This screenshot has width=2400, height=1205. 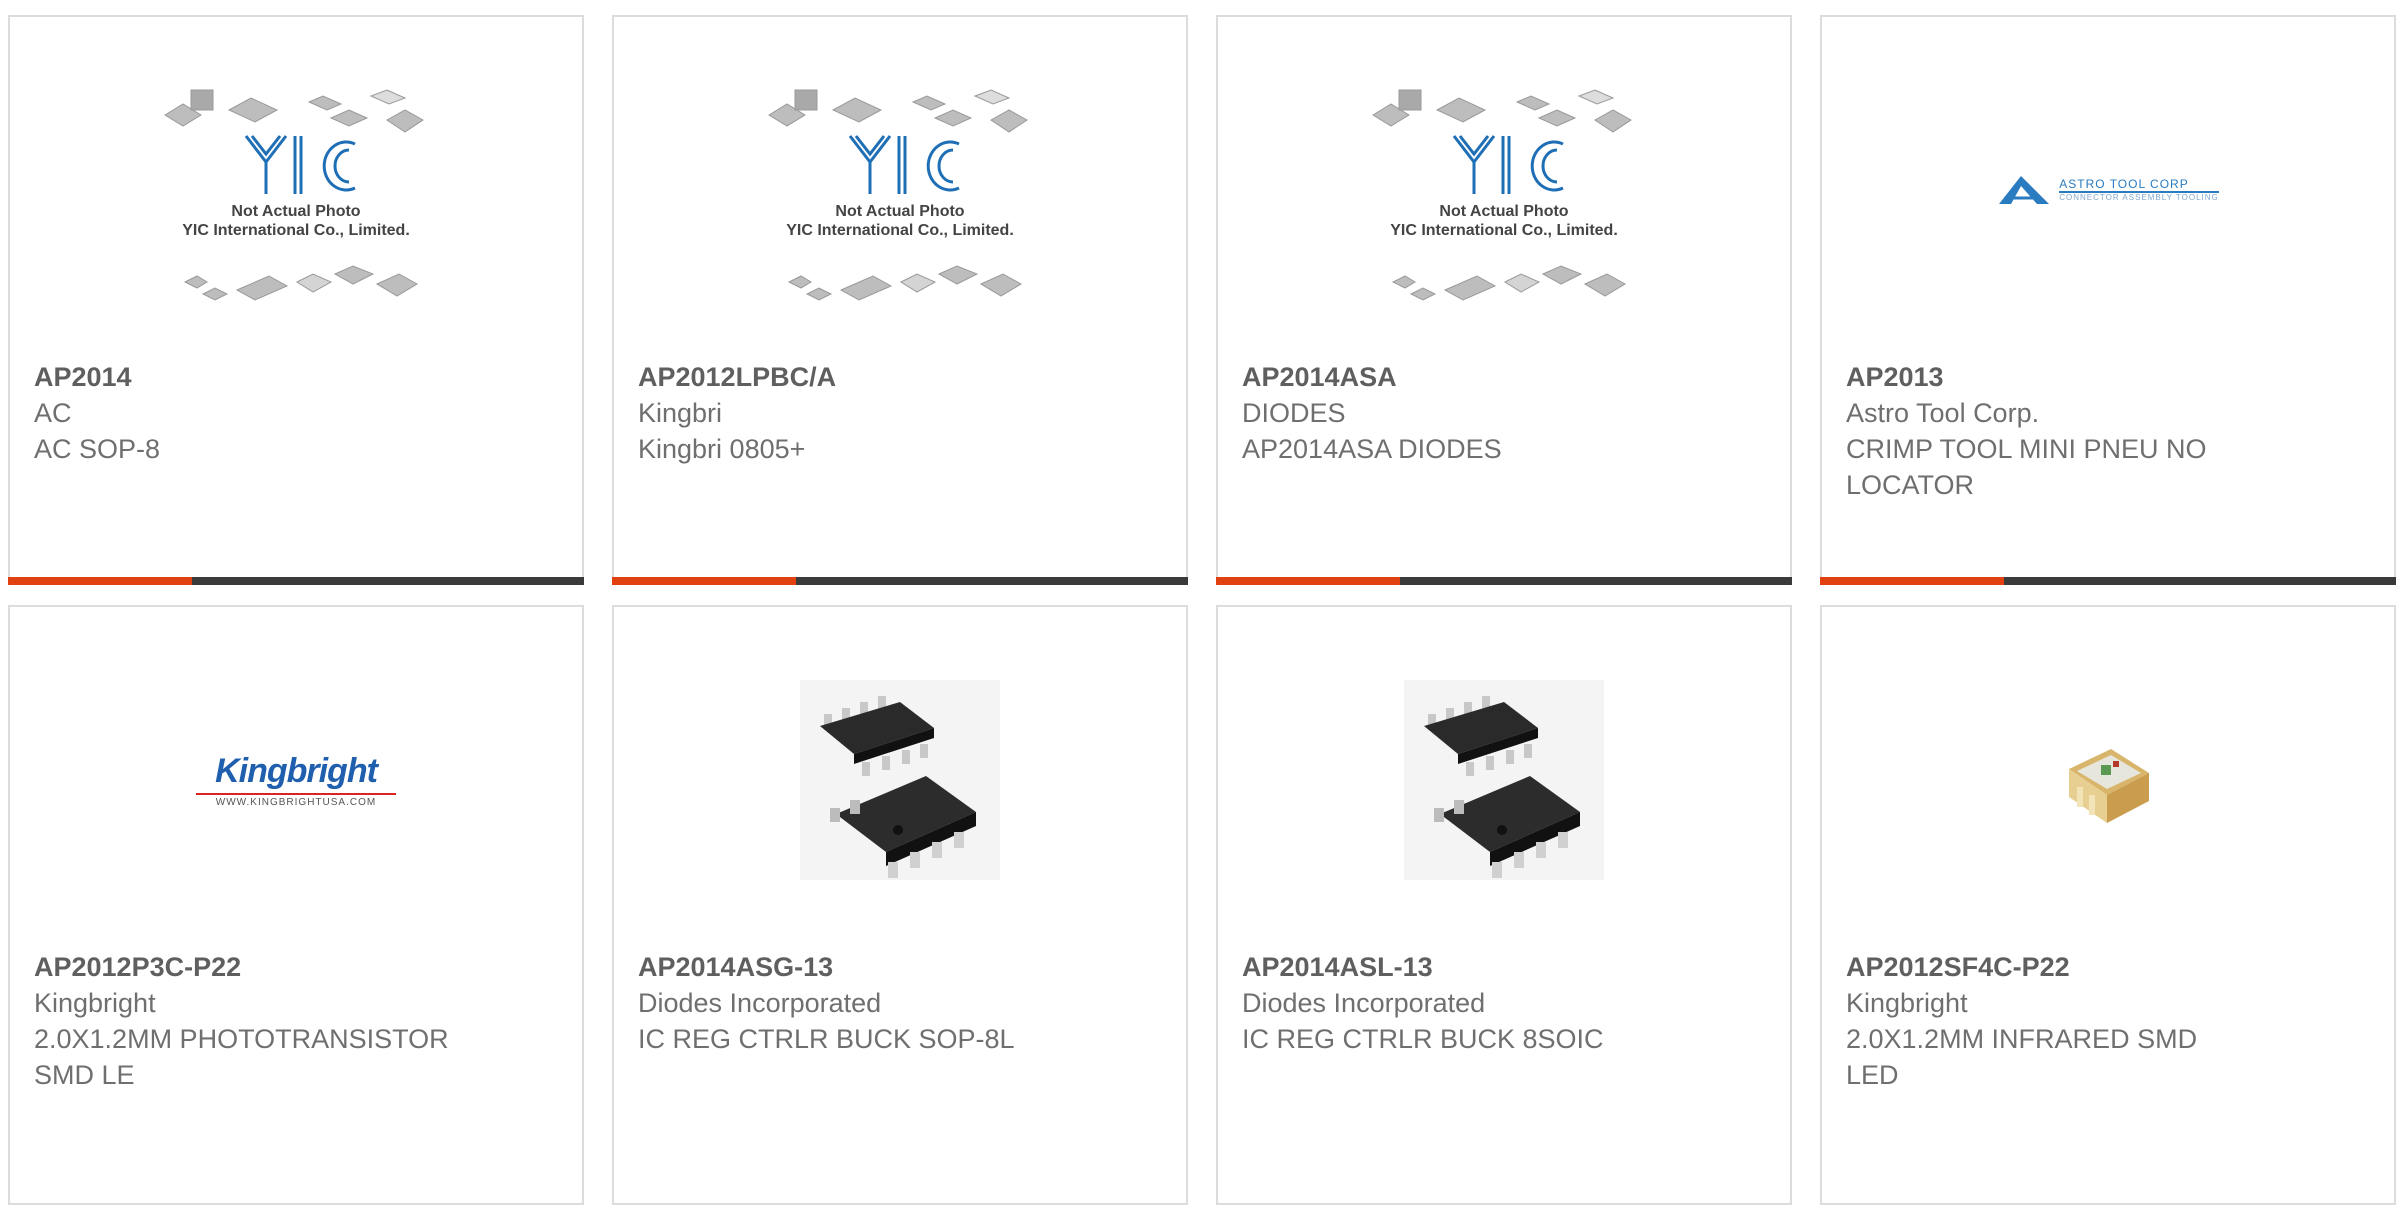 What do you see at coordinates (900, 377) in the screenshot?
I see `part-number: AP2012LPBC/A` at bounding box center [900, 377].